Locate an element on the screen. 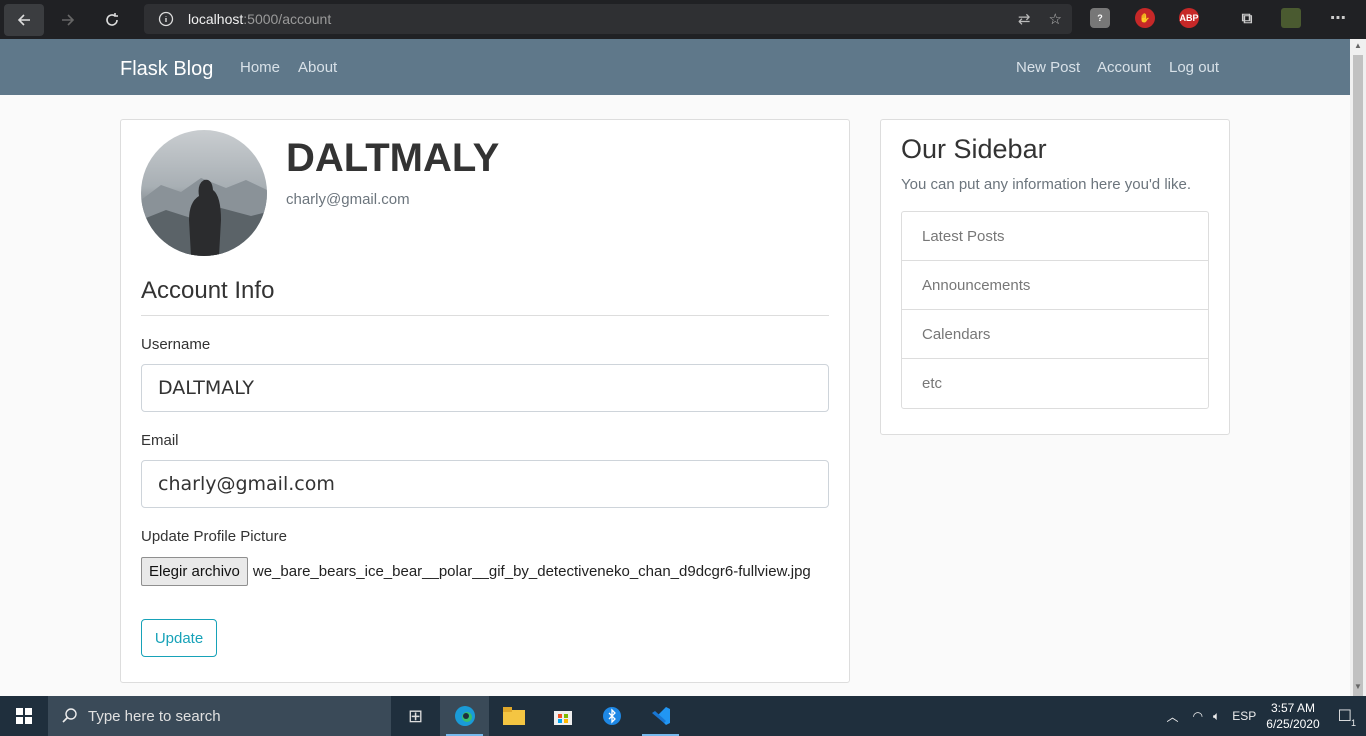 The height and width of the screenshot is (736, 1366). search-placeholder: Type here to search is located at coordinates (154, 716).